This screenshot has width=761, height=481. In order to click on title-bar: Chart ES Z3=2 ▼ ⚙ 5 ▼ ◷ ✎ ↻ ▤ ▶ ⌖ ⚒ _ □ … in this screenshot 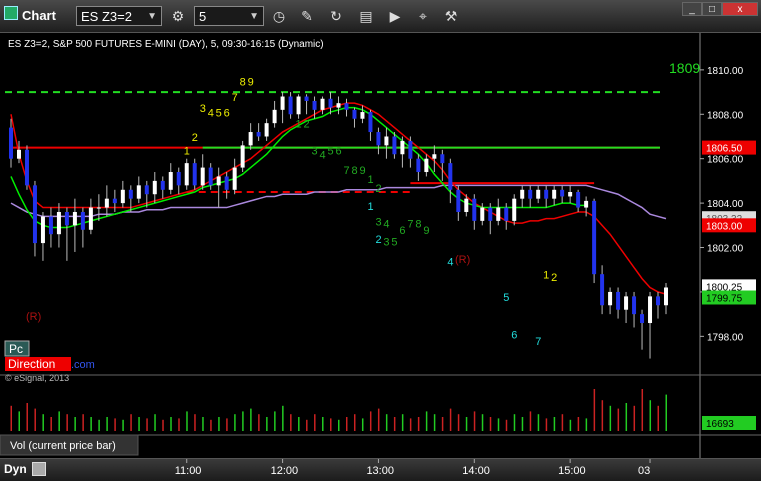, I will do `click(380, 16)`.